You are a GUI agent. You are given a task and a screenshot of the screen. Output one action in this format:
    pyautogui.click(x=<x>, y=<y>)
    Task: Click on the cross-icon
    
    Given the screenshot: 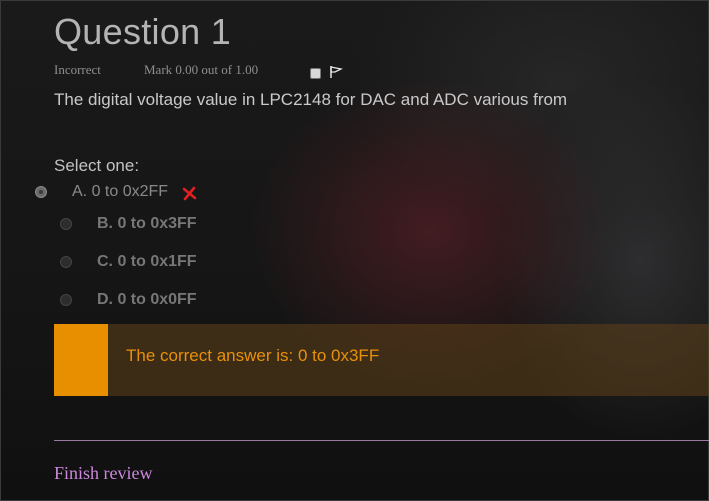 What is the action you would take?
    pyautogui.click(x=189, y=193)
    